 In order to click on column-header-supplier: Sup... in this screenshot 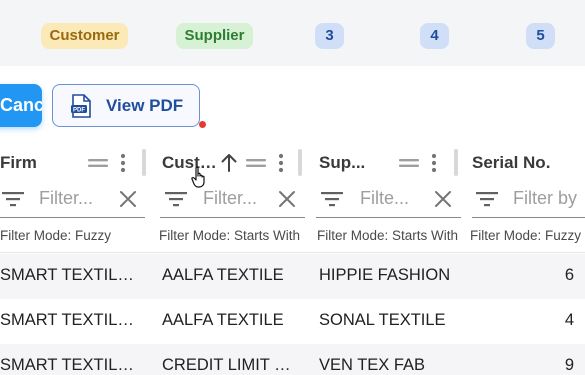, I will do `click(348, 163)`.